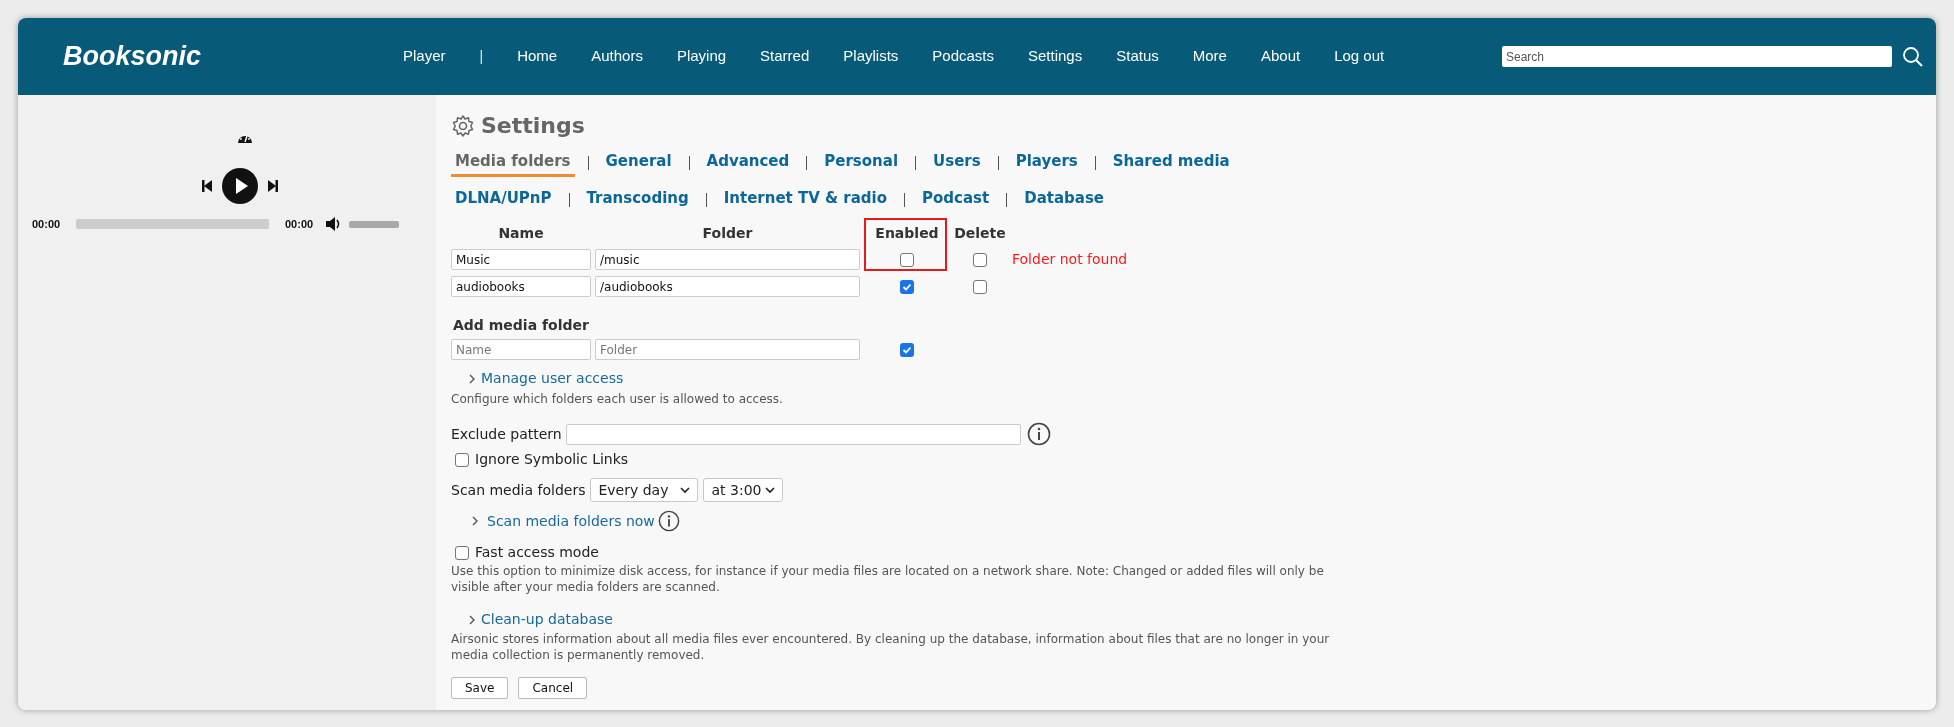 This screenshot has width=1954, height=727. I want to click on scan-now-link: Scan media folders now, so click(571, 521).